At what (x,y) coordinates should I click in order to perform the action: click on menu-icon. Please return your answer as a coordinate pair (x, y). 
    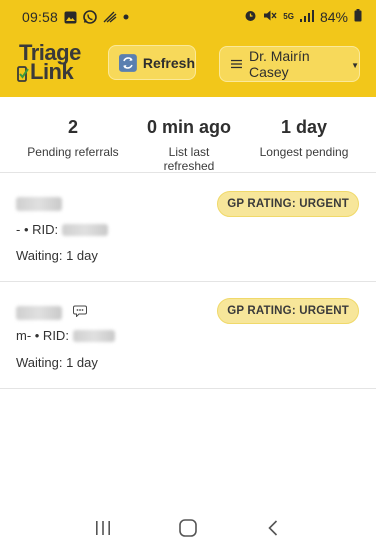
    Looking at the image, I should click on (236, 64).